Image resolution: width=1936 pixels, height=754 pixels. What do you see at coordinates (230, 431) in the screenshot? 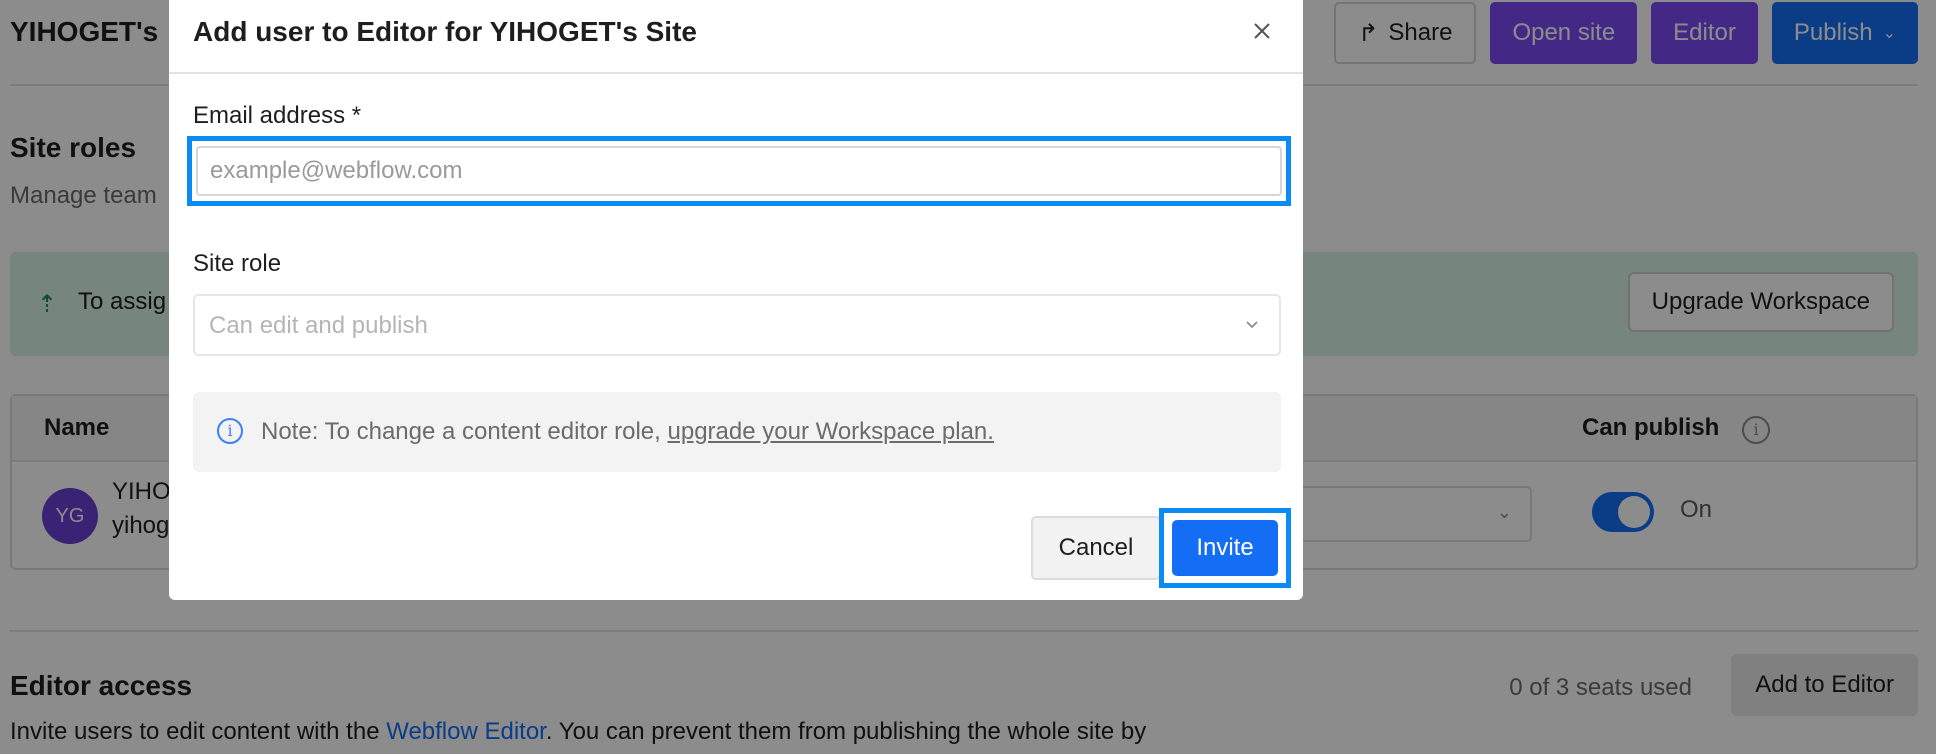
I see `info-icon: i` at bounding box center [230, 431].